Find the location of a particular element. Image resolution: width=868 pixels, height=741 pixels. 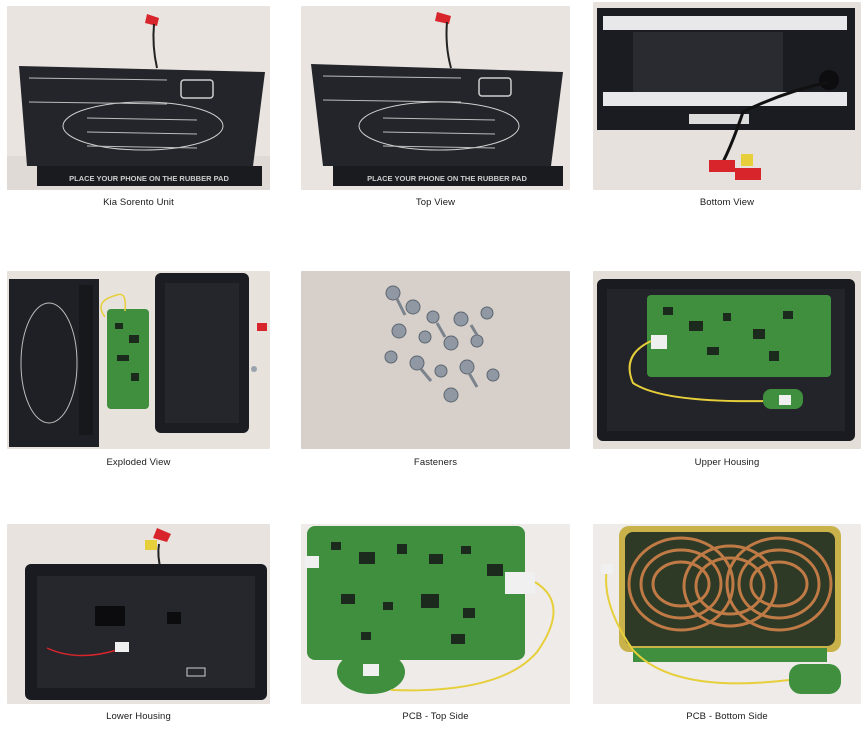

fasteners-photo is located at coordinates (435, 360).